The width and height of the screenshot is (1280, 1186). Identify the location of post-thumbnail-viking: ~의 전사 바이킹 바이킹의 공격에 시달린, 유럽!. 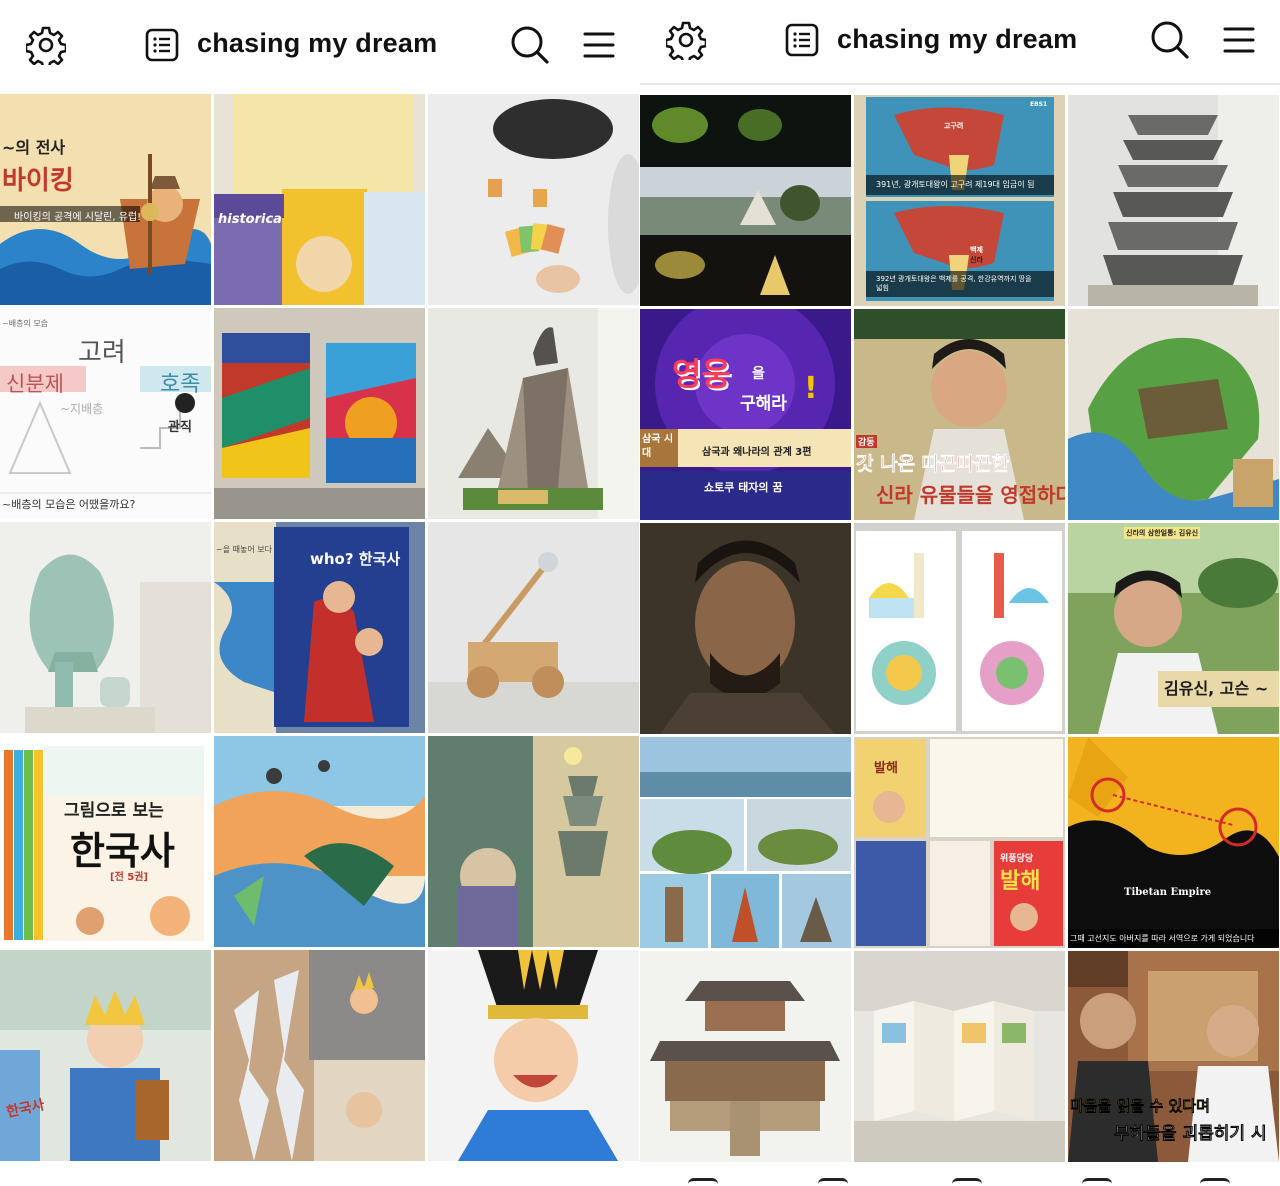
(105, 199).